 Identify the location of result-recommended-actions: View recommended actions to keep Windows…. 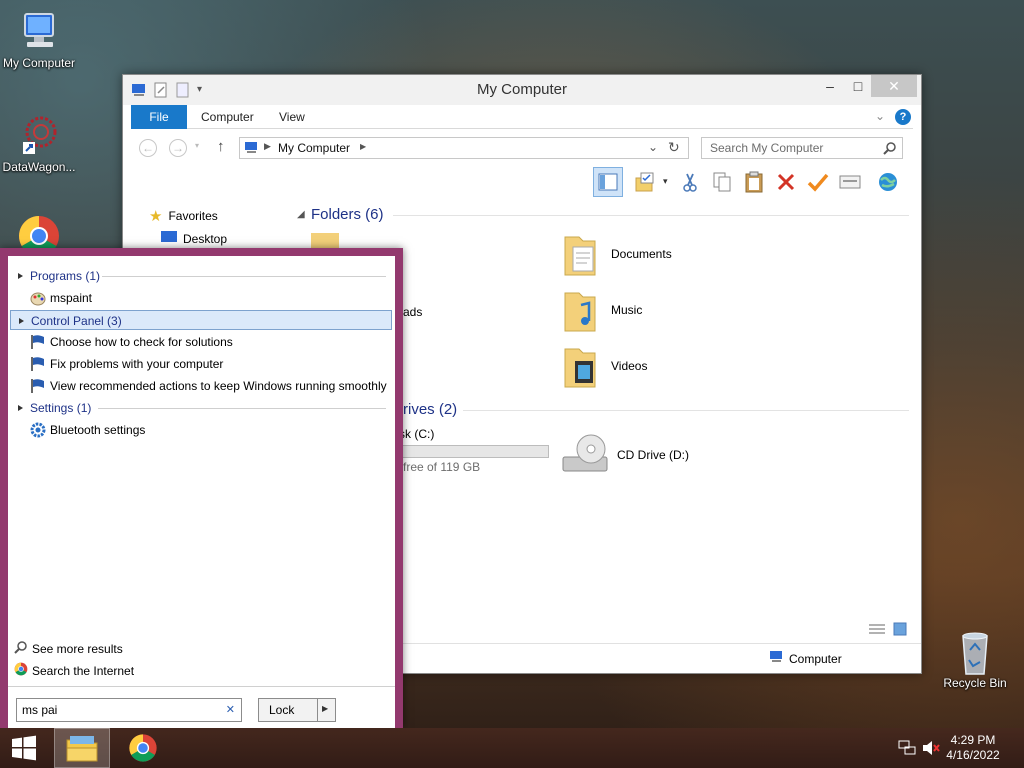
(208, 386).